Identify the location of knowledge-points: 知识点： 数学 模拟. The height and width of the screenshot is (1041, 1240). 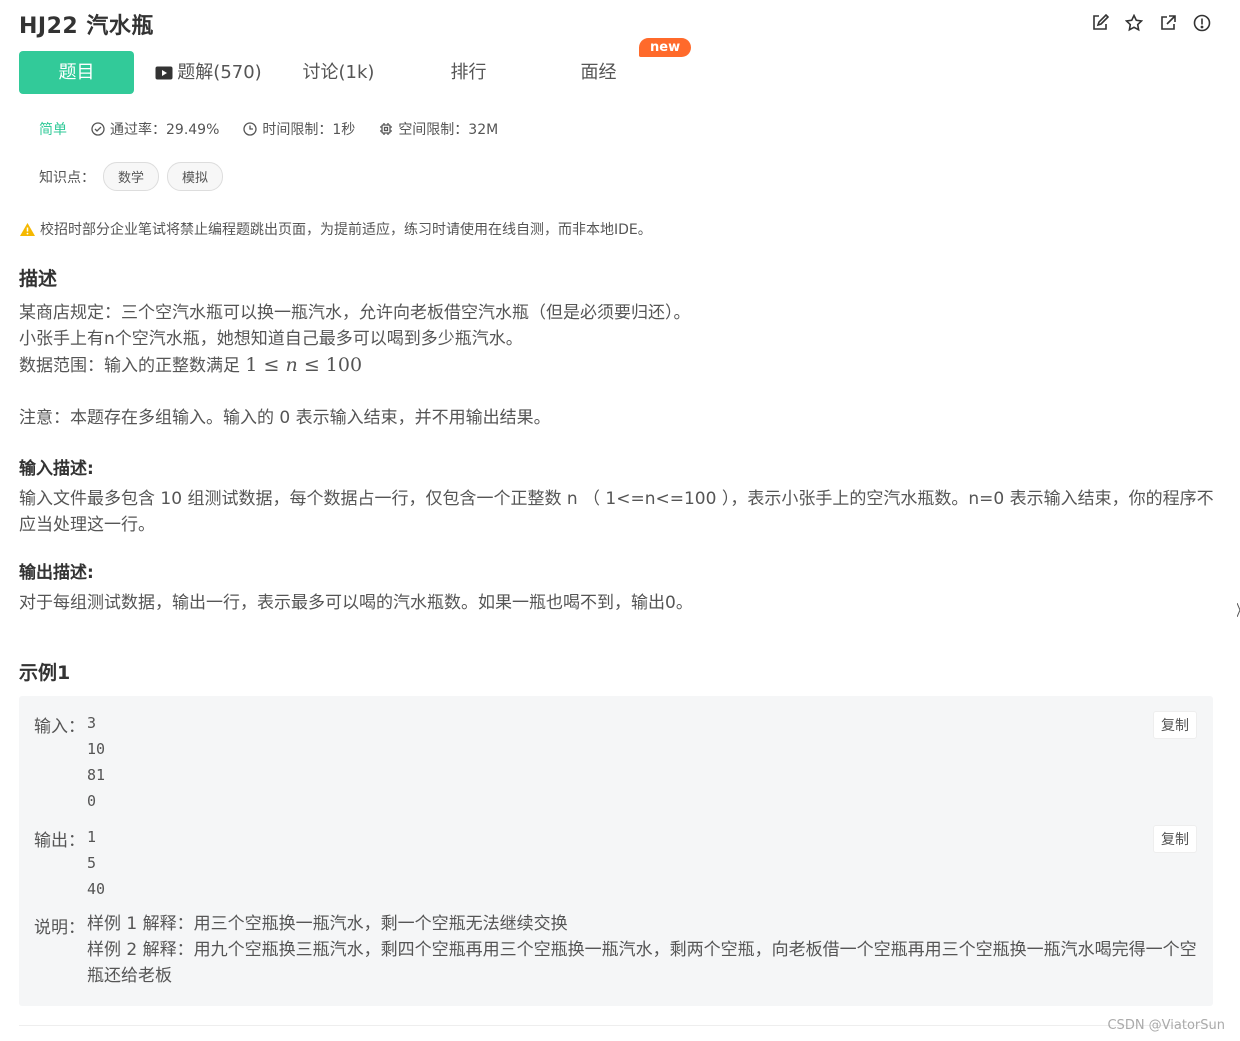
(131, 176).